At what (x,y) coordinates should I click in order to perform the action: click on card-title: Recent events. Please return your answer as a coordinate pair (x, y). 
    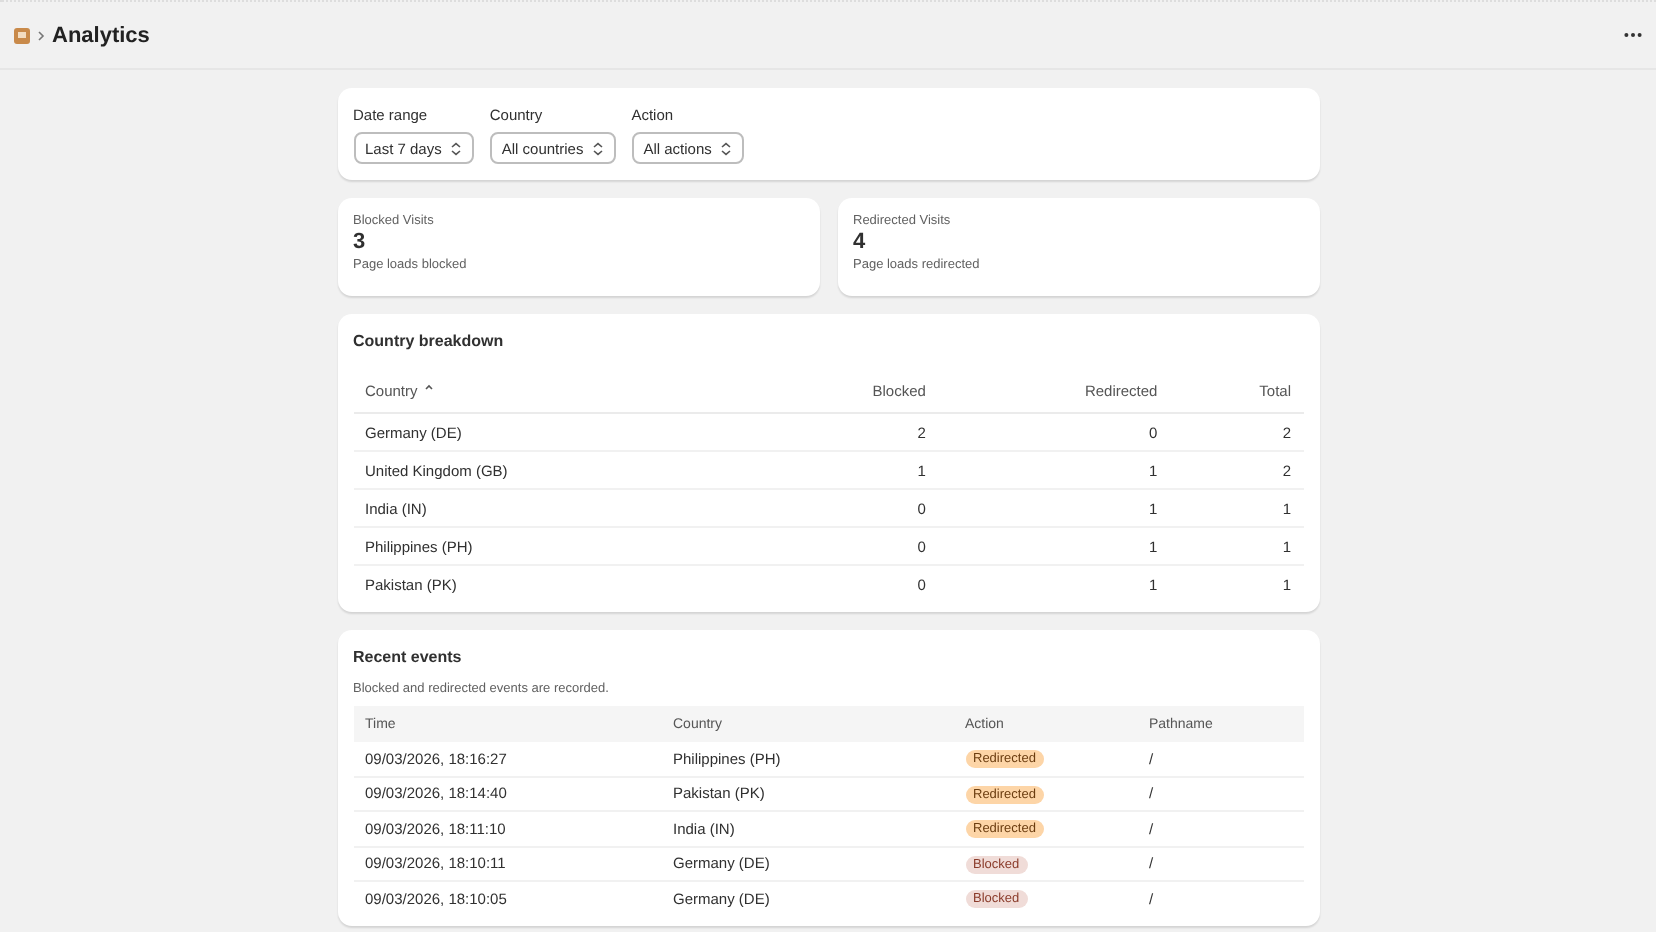
    Looking at the image, I should click on (408, 657).